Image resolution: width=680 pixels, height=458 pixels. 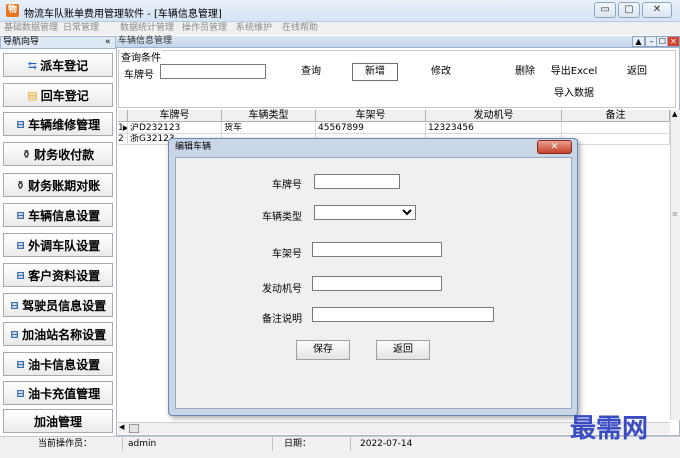 What do you see at coordinates (58, 42) in the screenshot?
I see `nav-header: 导航向导 «` at bounding box center [58, 42].